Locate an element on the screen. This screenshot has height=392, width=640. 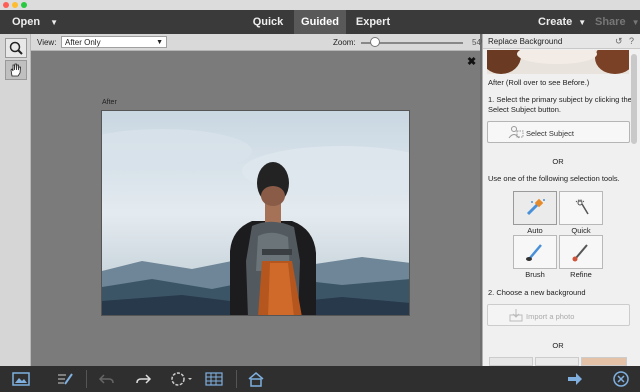
window-titlebar is located at coordinates (320, 5).